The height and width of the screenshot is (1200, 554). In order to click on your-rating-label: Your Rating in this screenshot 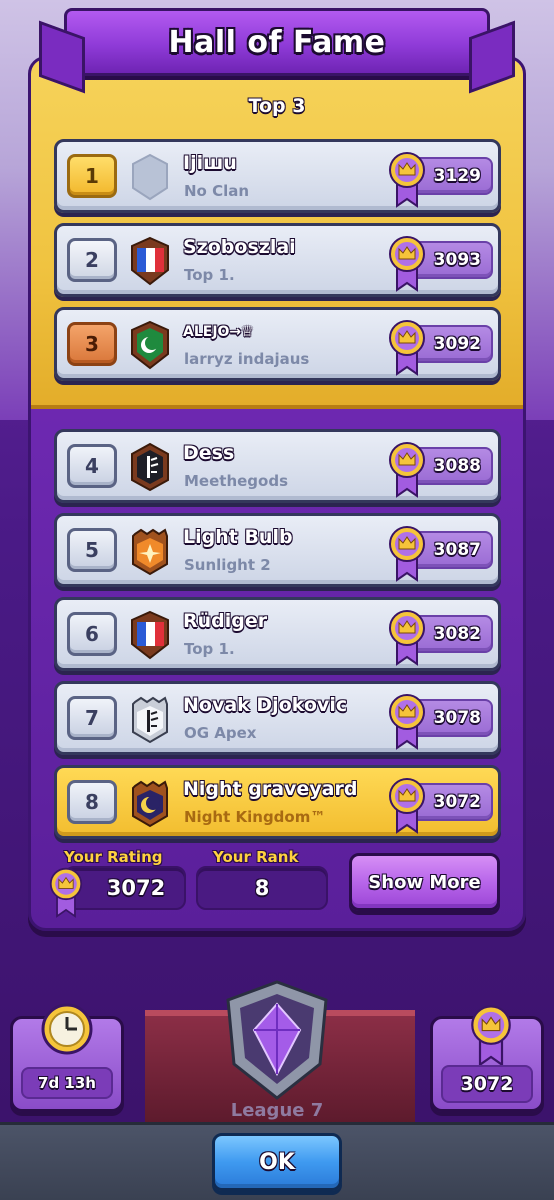, I will do `click(113, 857)`.